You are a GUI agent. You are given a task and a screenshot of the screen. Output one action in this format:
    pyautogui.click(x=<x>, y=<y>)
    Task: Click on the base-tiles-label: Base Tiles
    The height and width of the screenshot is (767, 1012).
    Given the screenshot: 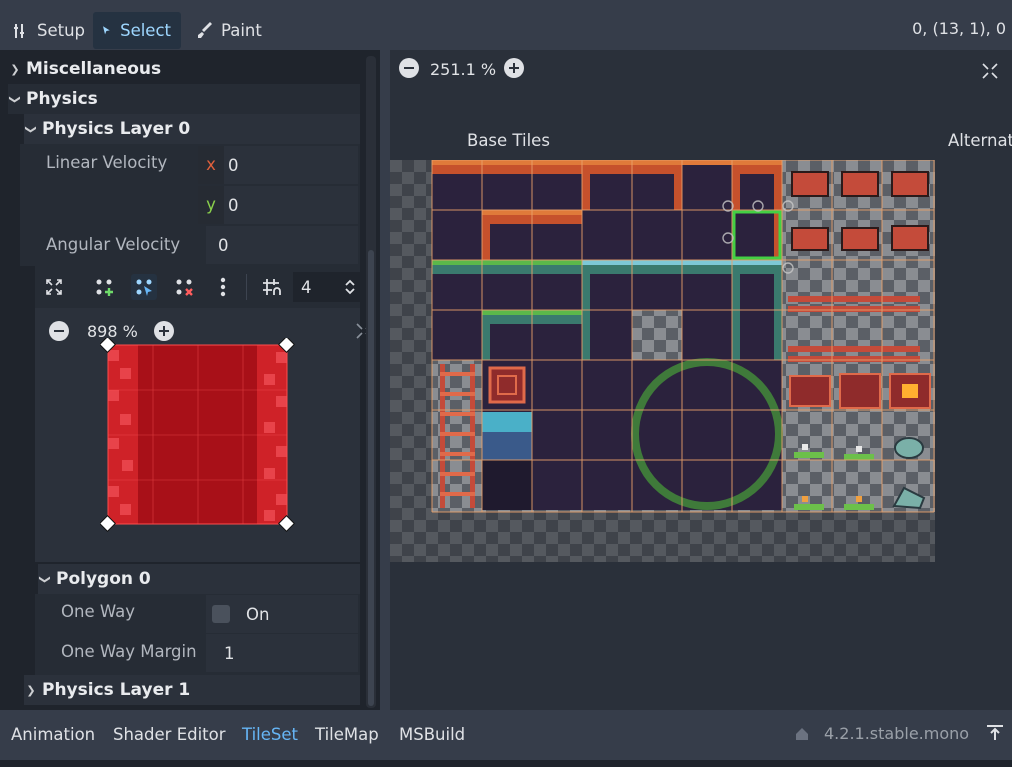 What is the action you would take?
    pyautogui.click(x=508, y=140)
    